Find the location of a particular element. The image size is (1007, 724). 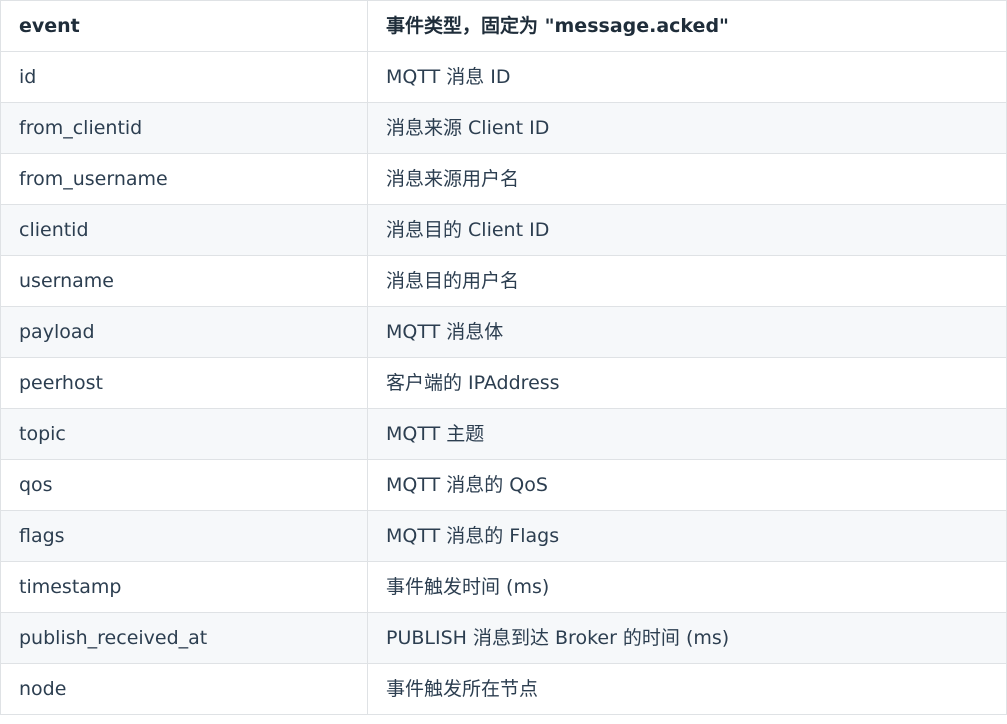

field-description-cell: PUBLISH 消息到达 Broker 的时间 (ms) is located at coordinates (687, 638).